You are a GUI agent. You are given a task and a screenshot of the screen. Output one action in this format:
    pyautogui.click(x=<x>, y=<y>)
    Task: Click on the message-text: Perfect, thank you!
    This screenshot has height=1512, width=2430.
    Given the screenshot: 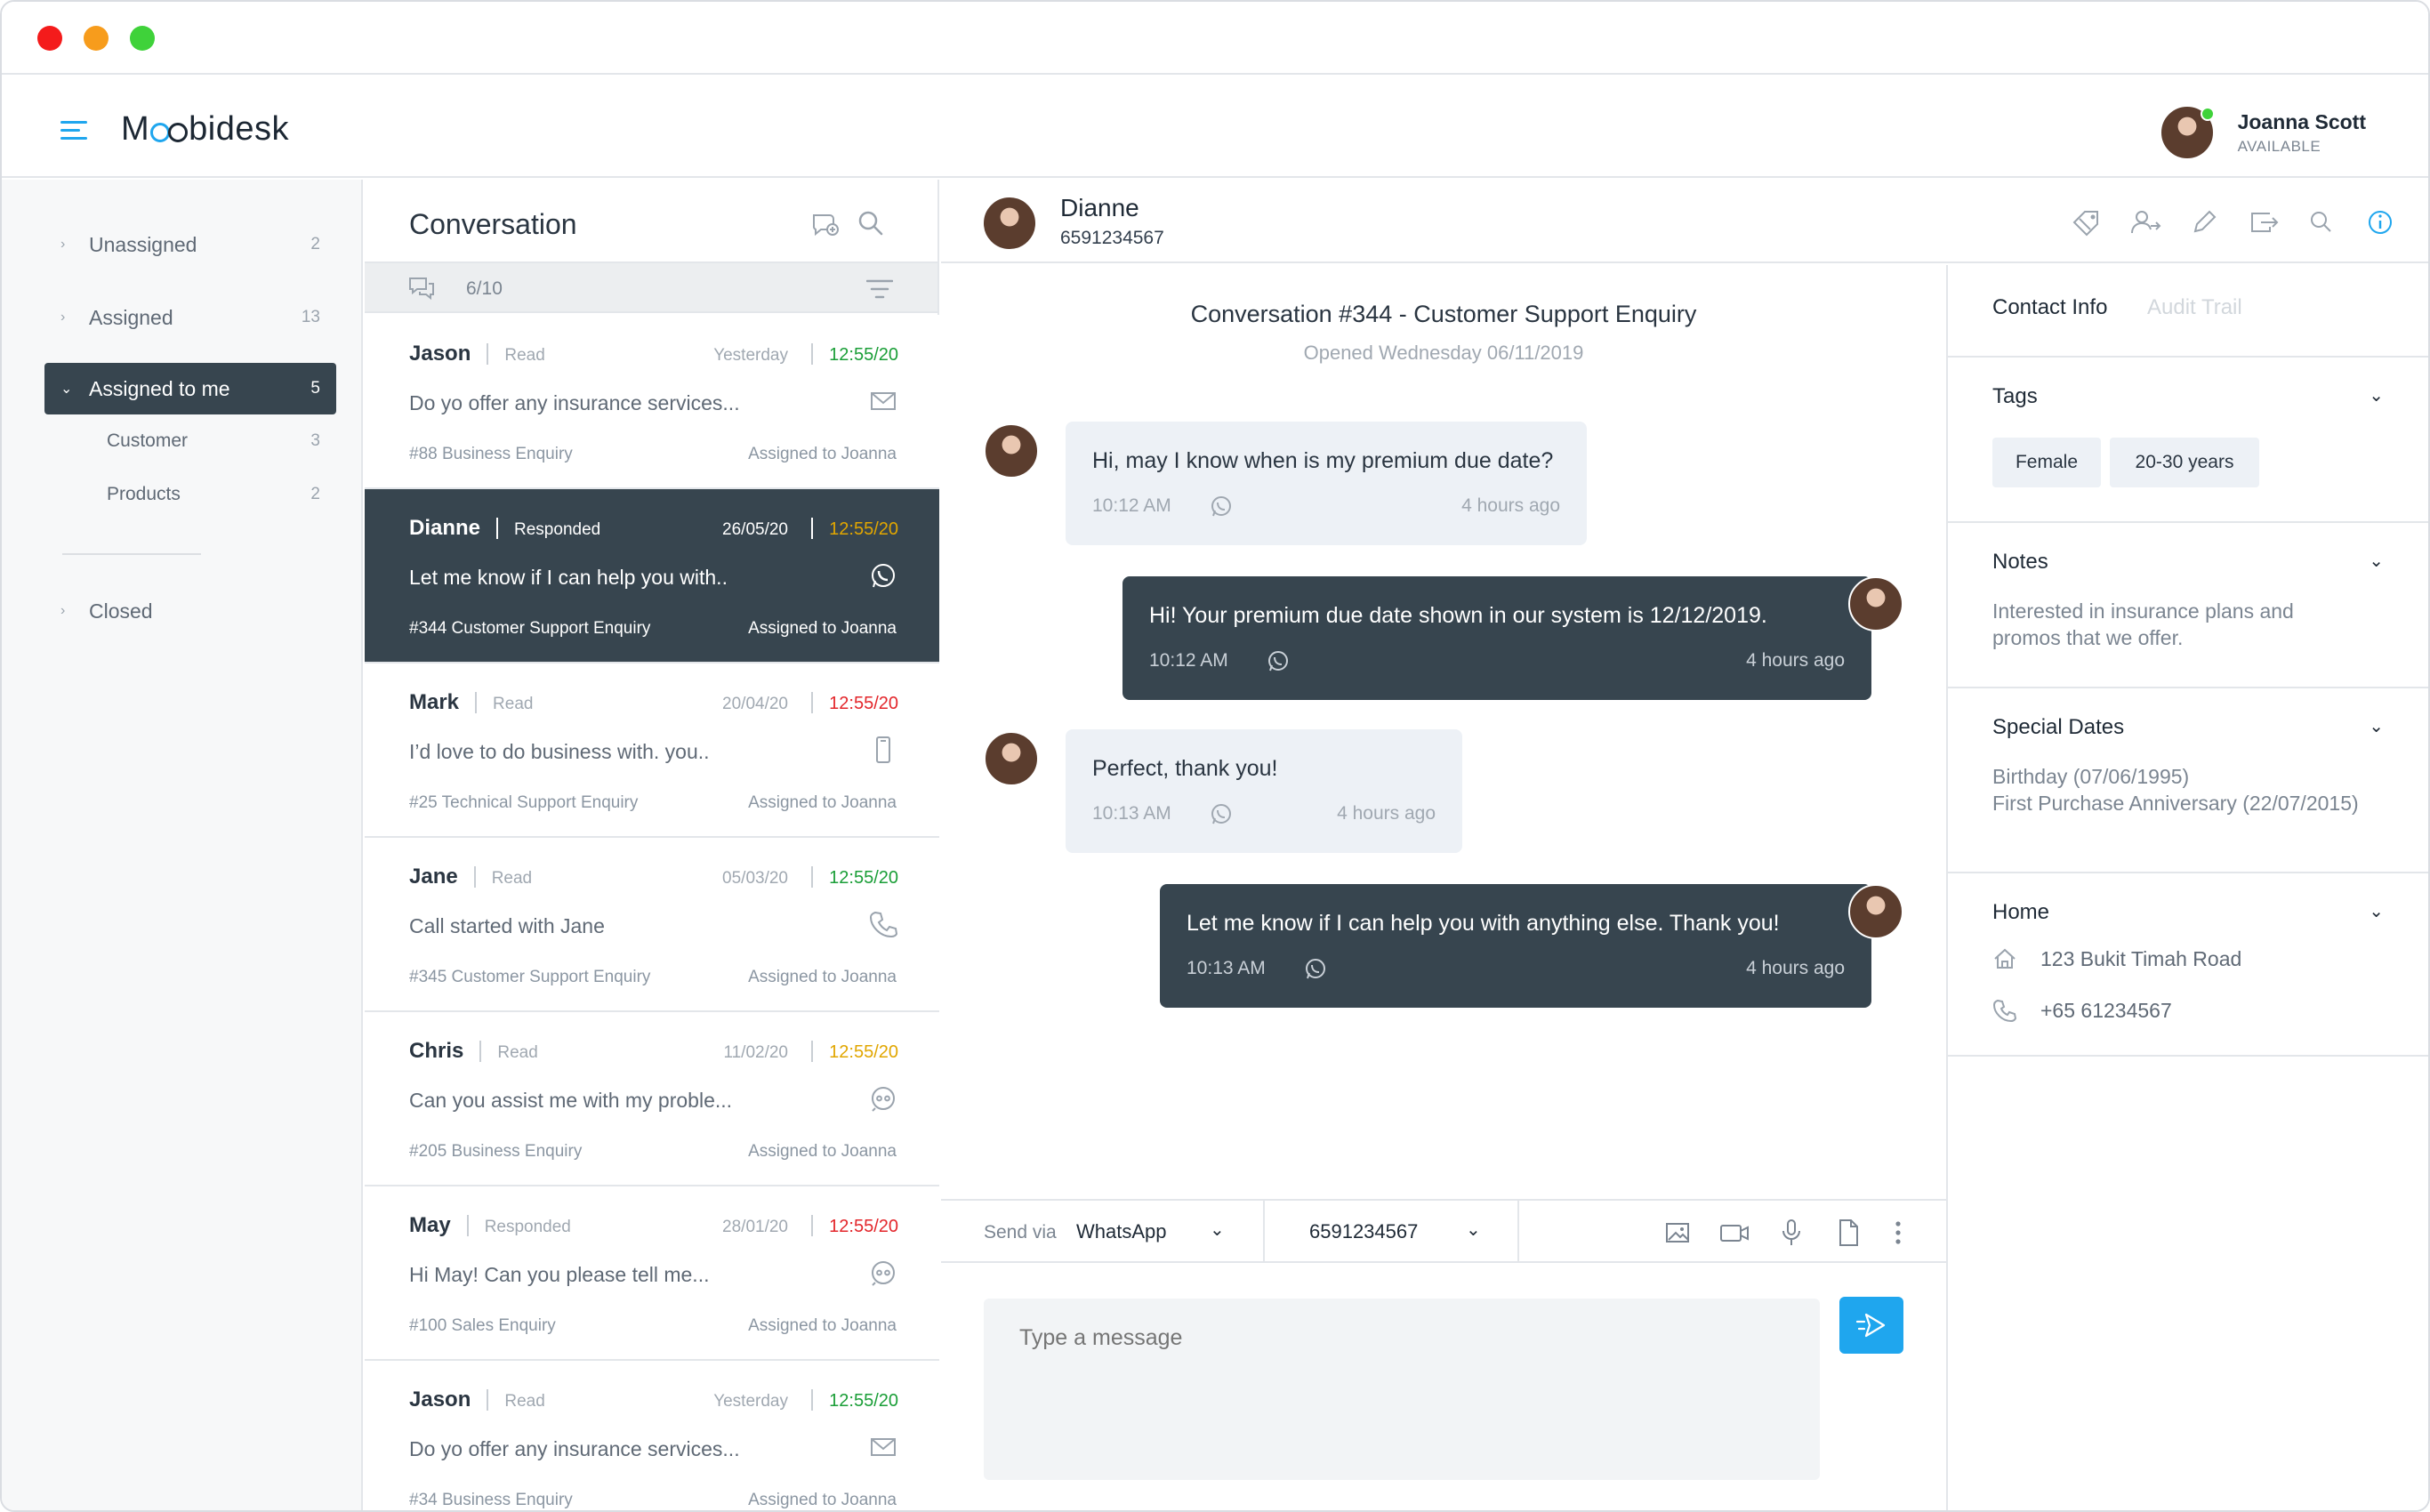 What is the action you would take?
    pyautogui.click(x=1185, y=768)
    